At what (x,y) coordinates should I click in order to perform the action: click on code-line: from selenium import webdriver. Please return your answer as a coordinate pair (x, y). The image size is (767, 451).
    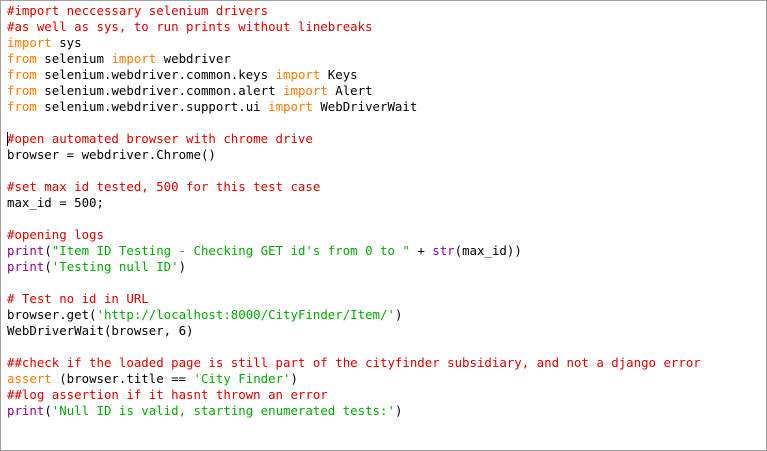
    Looking at the image, I should click on (354, 59).